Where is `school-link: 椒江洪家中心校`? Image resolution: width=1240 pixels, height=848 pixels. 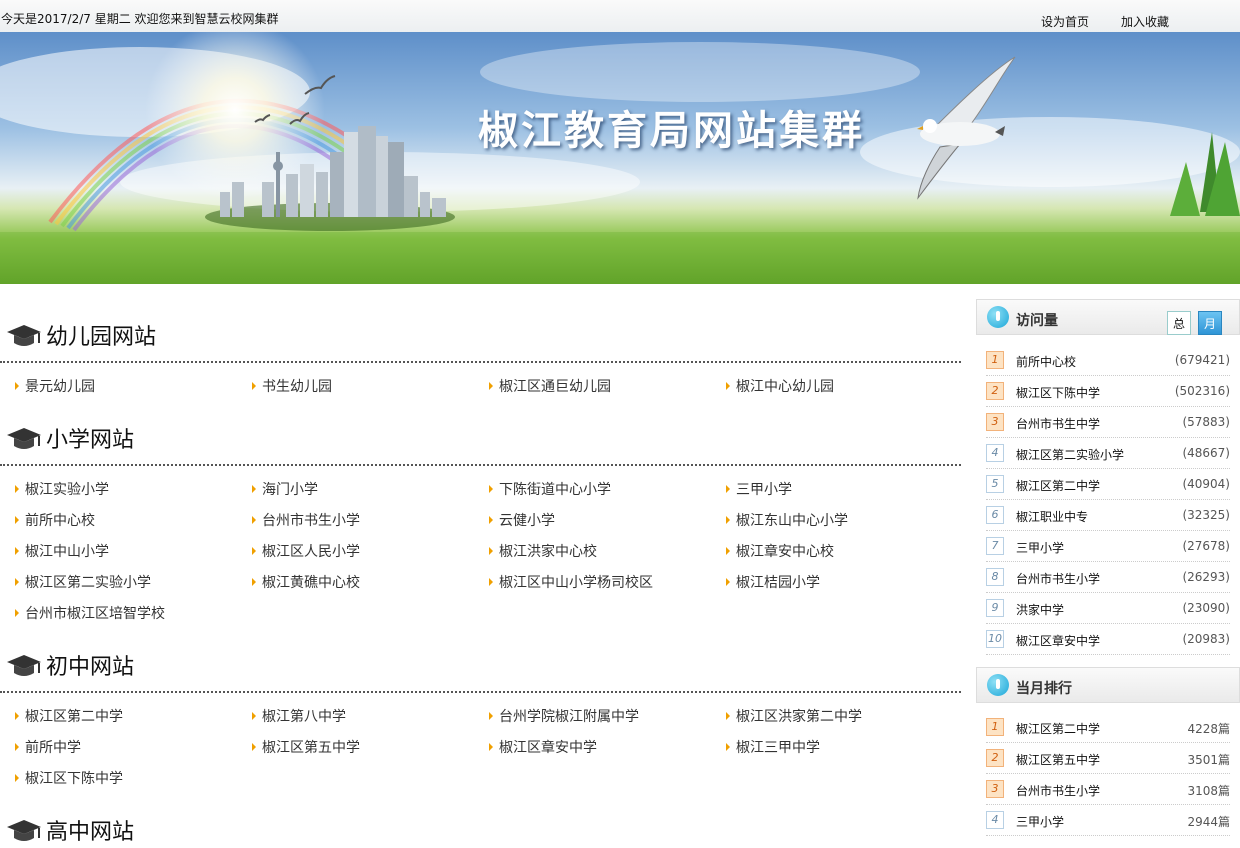 school-link: 椒江洪家中心校 is located at coordinates (543, 551).